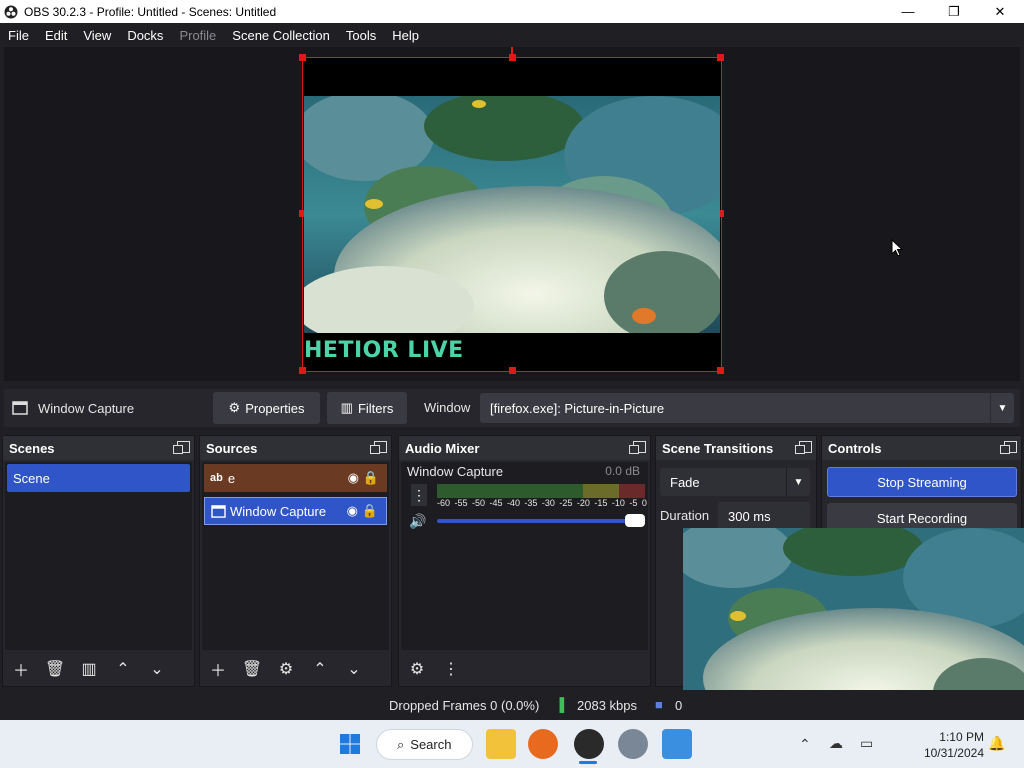  I want to click on tick-label: -10, so click(618, 503).